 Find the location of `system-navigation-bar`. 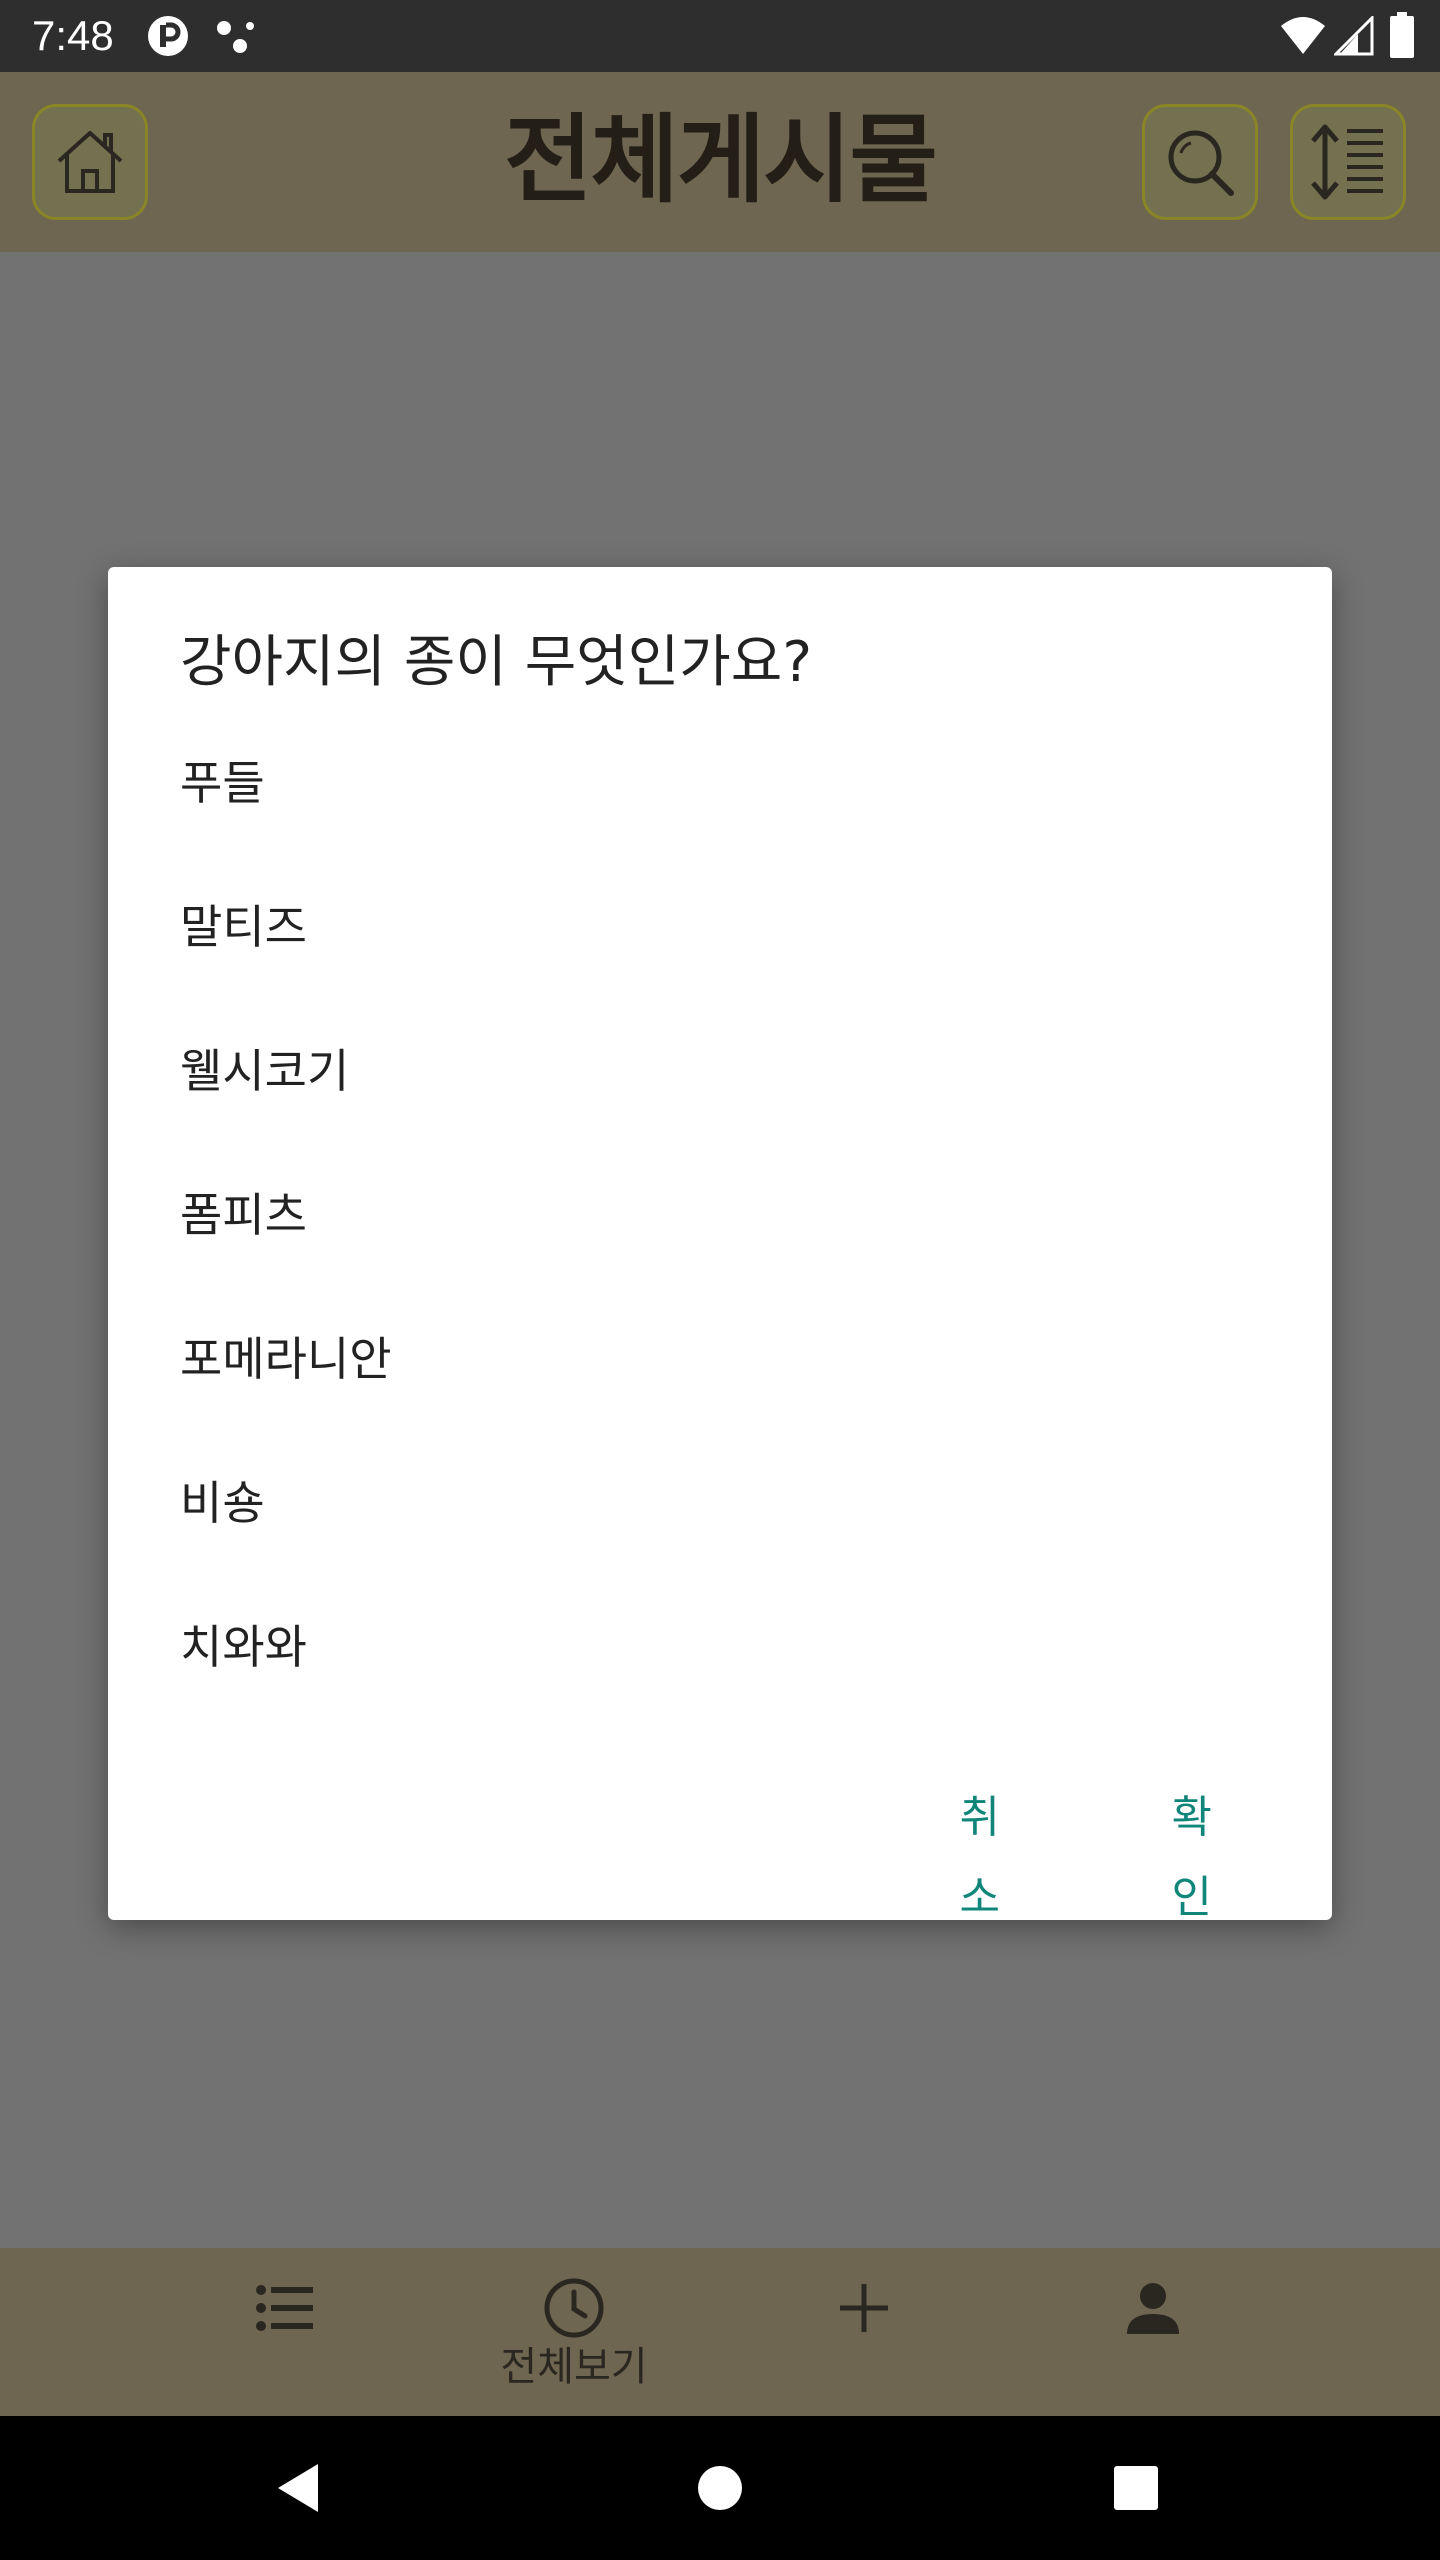

system-navigation-bar is located at coordinates (720, 2488).